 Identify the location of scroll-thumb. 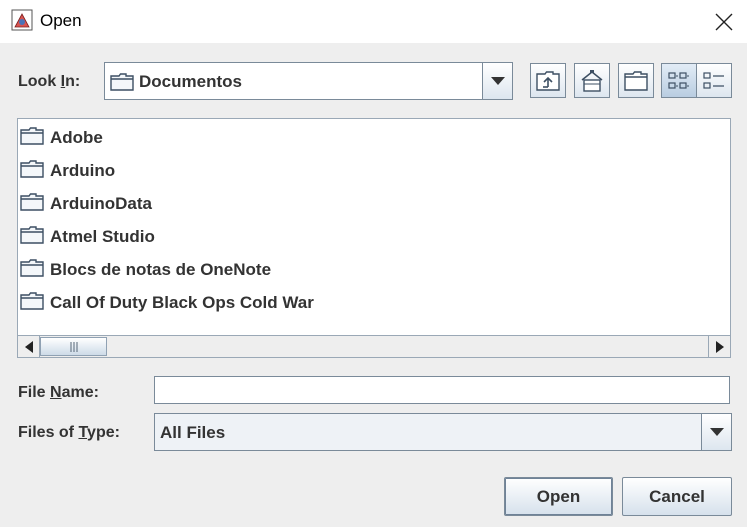
(73, 346).